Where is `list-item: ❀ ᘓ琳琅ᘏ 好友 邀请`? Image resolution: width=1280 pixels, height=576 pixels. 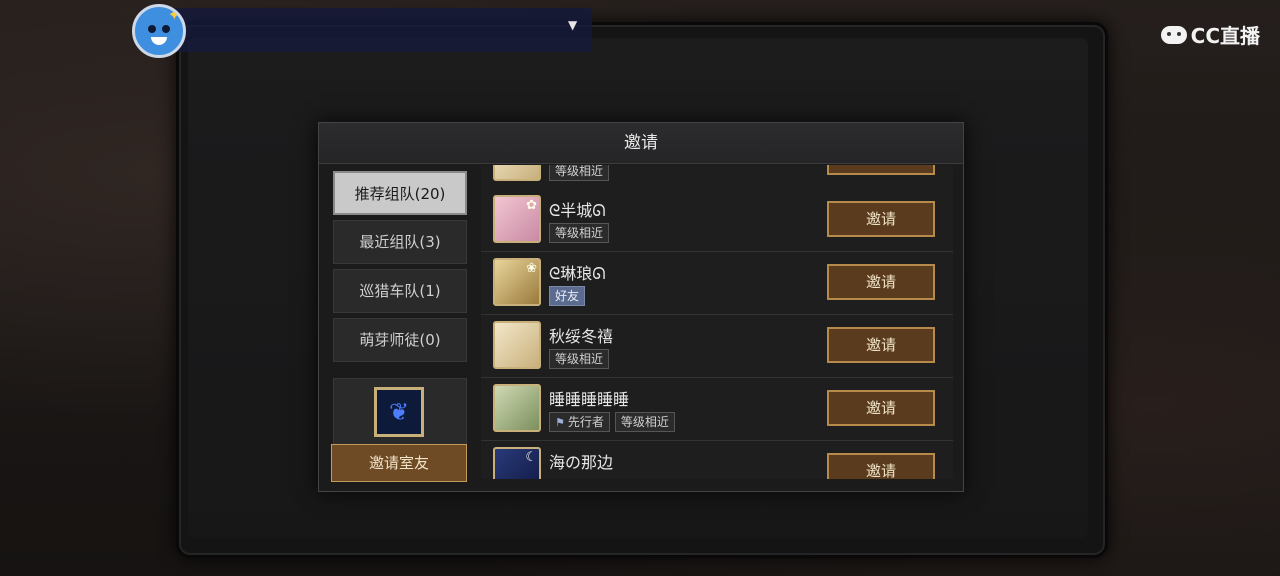
list-item: ❀ ᘓ琳琅ᘏ 好友 邀请 is located at coordinates (717, 283).